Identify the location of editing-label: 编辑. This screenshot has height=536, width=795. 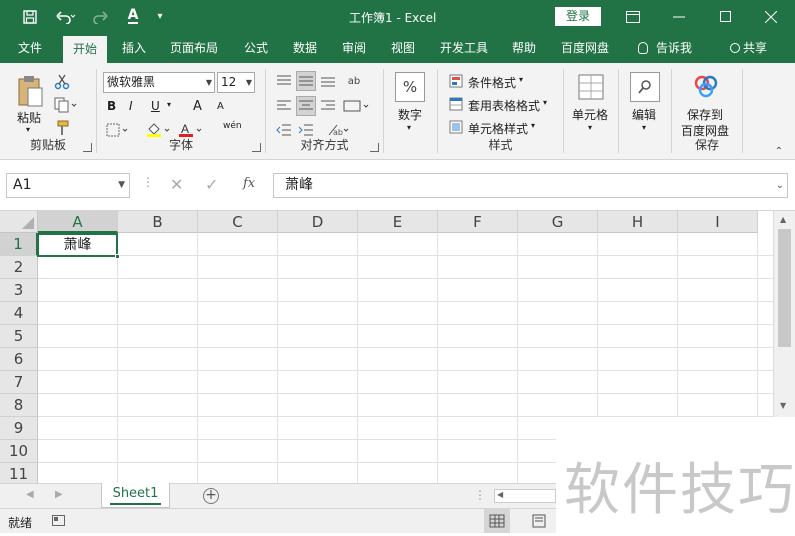
(644, 114).